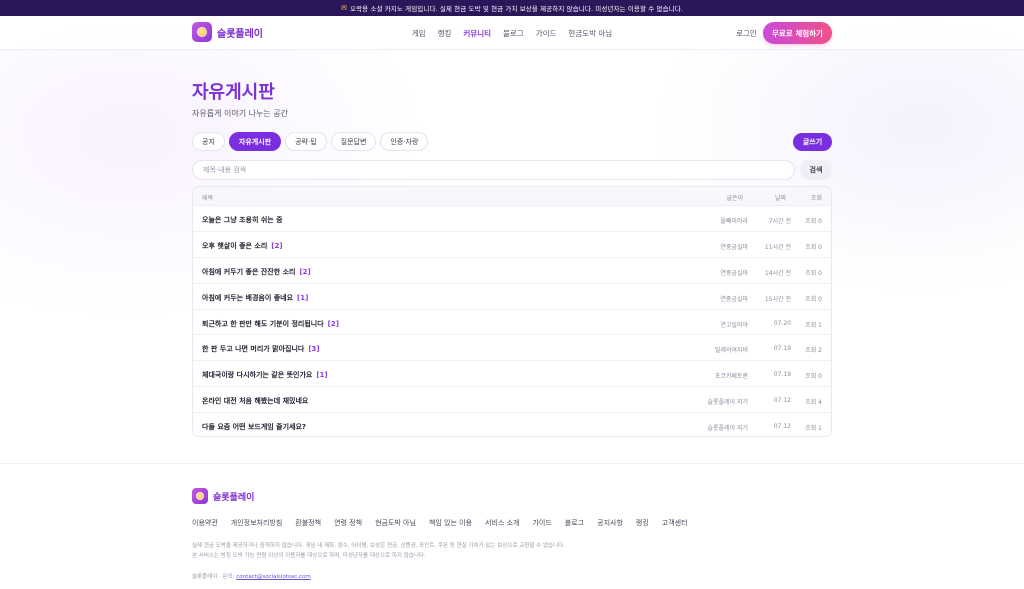  I want to click on post-title-text: 체대국이랑 다시하기는 같은 뜻인가요, so click(257, 375).